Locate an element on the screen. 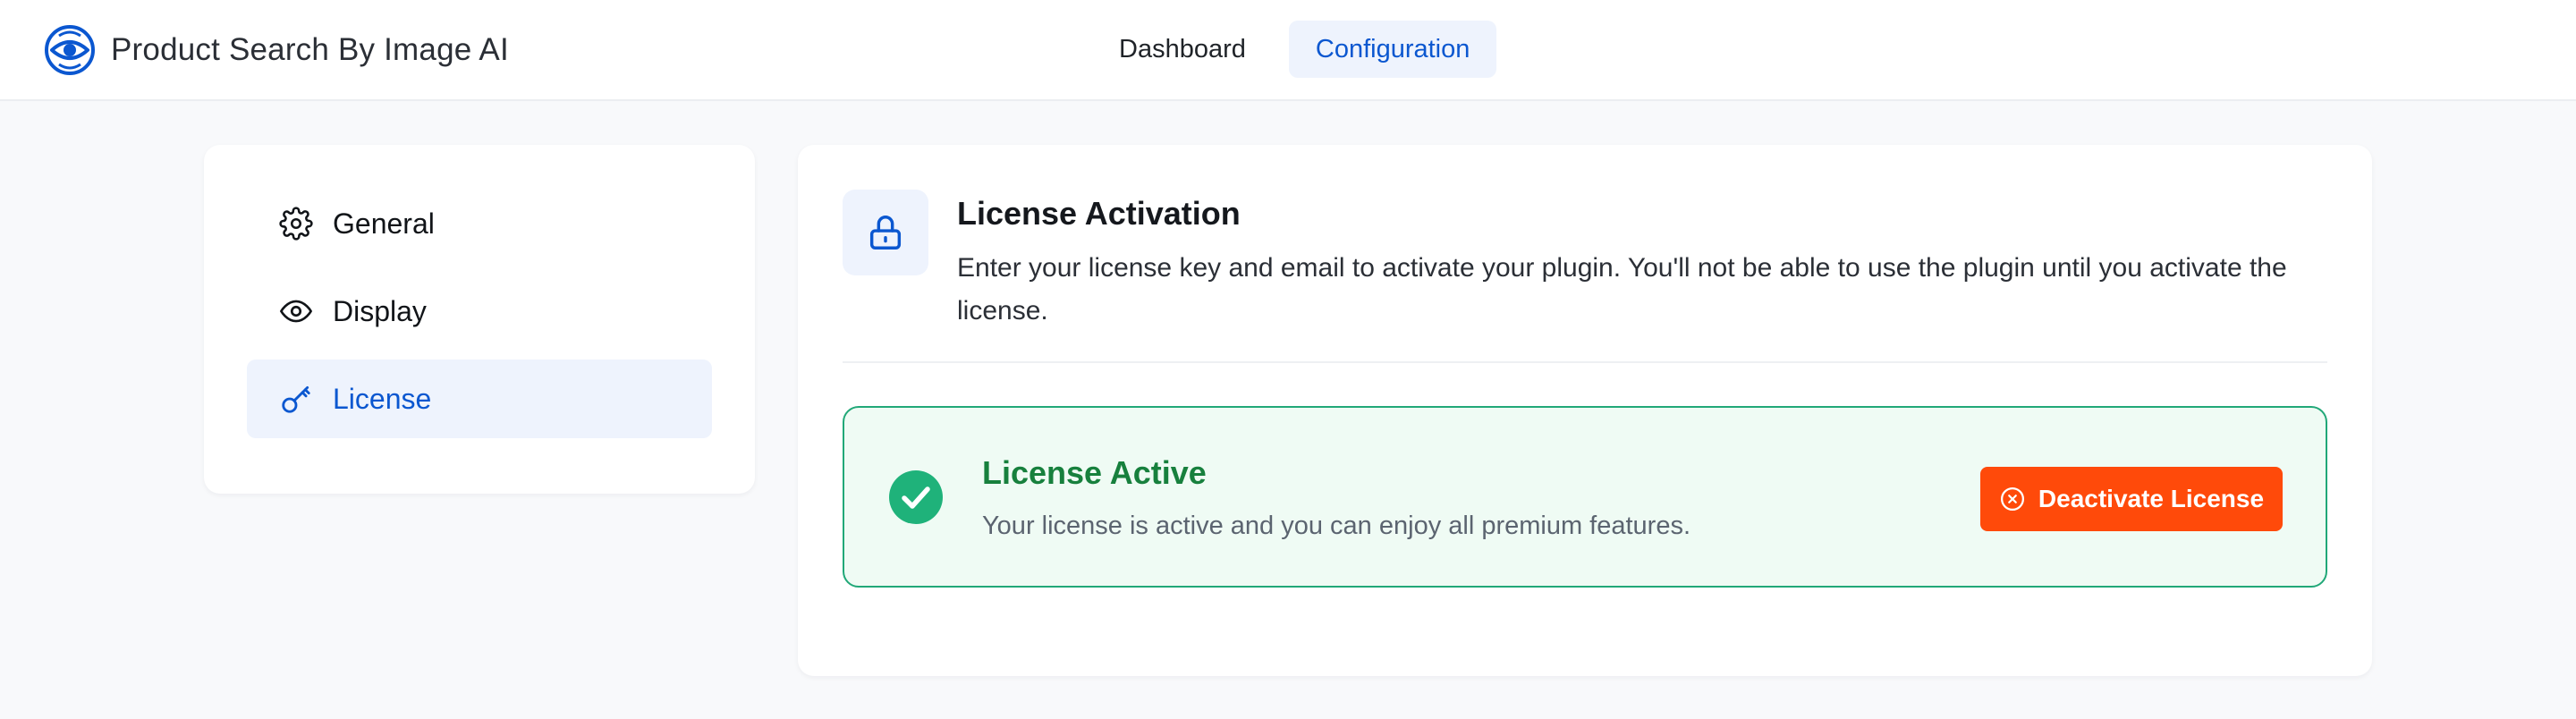  key-icon is located at coordinates (296, 399).